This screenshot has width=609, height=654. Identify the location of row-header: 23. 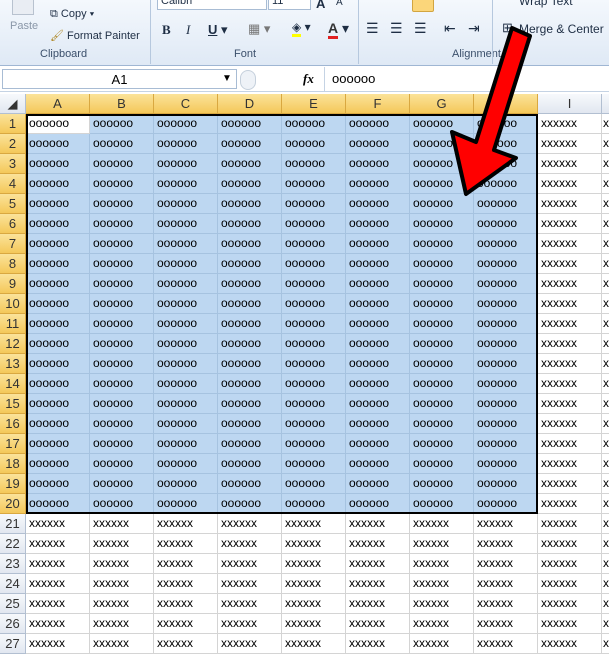
(13, 564).